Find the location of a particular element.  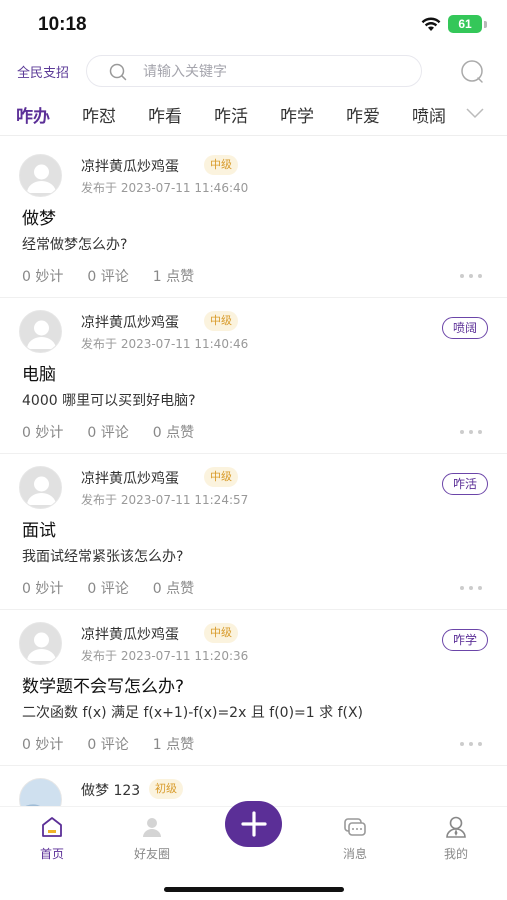

category-tag: 喷阔 is located at coordinates (464, 328).